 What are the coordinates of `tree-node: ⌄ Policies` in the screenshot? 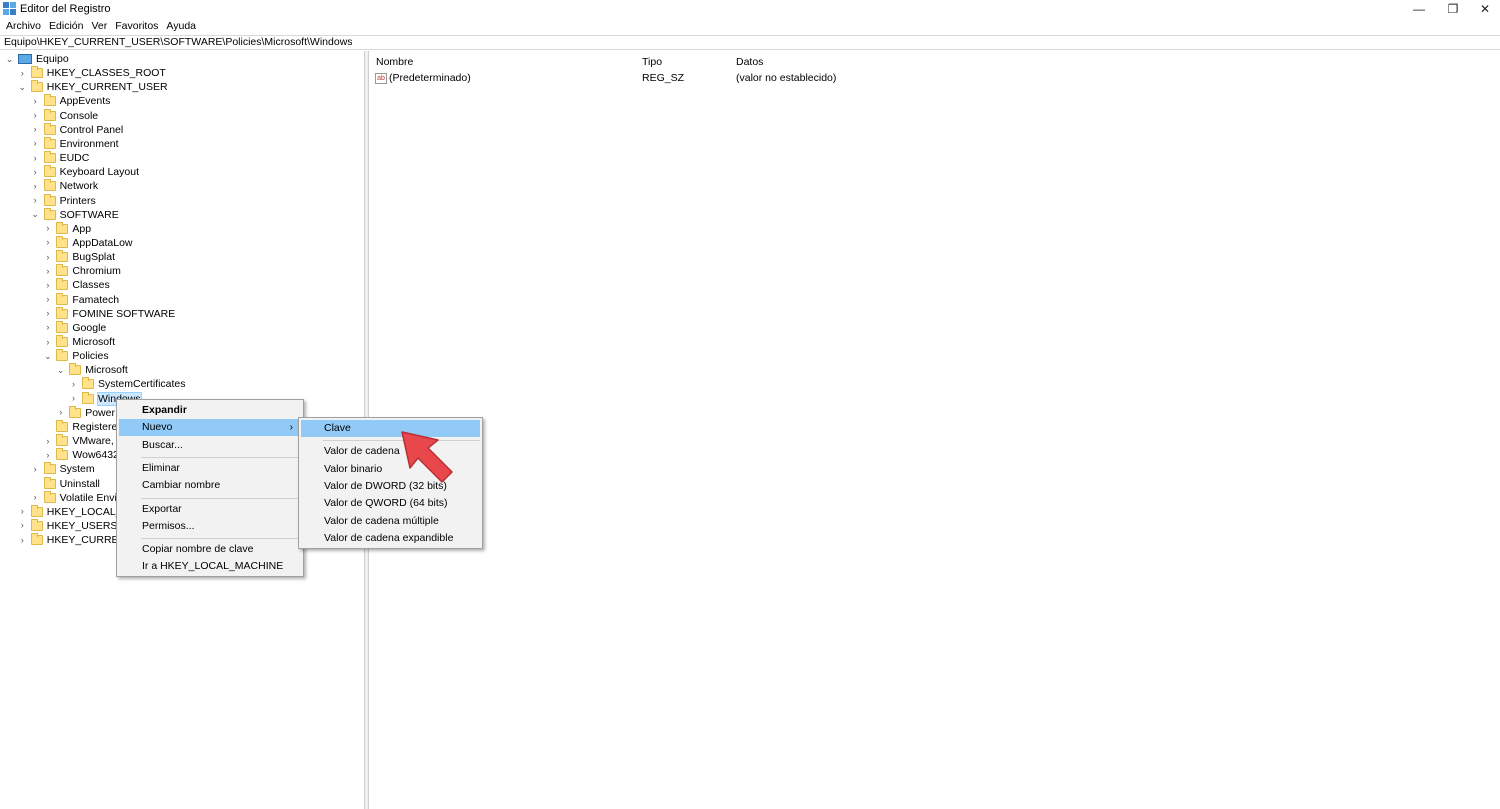 It's located at (76, 356).